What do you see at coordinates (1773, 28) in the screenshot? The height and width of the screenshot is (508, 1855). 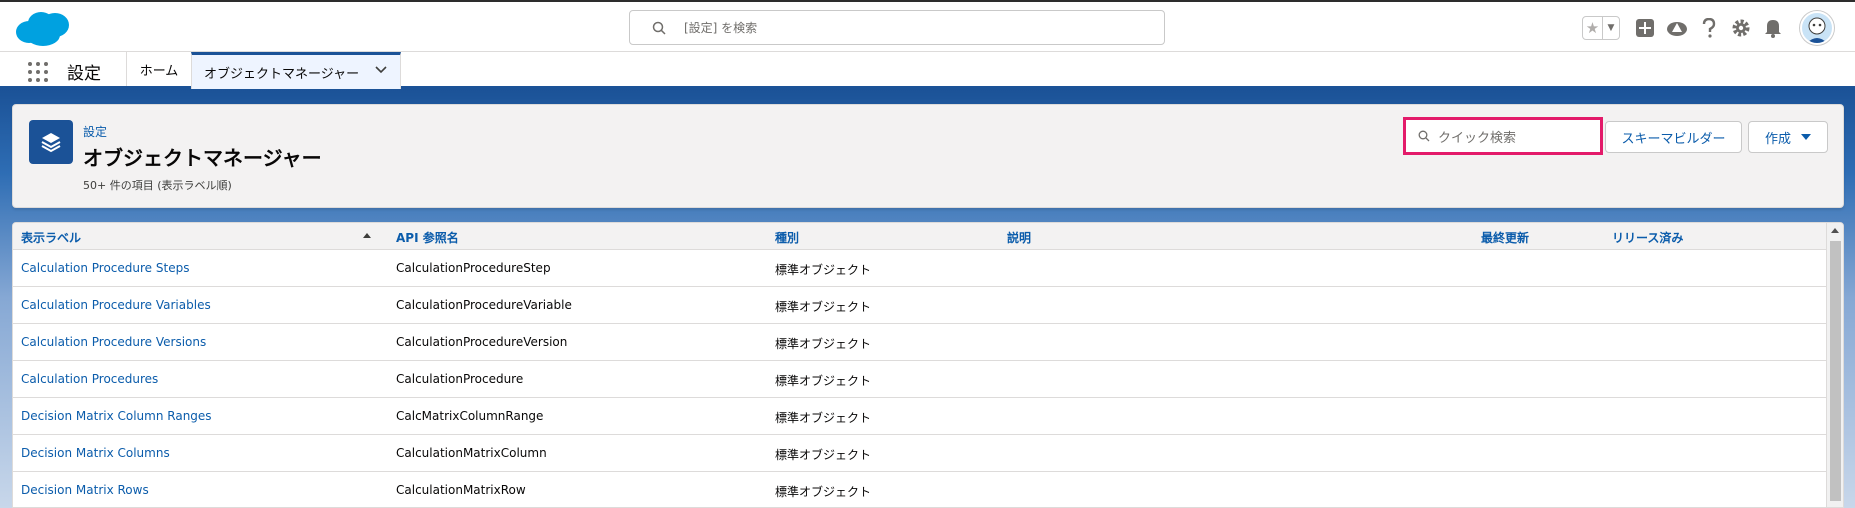 I see `notifications-bell-icon` at bounding box center [1773, 28].